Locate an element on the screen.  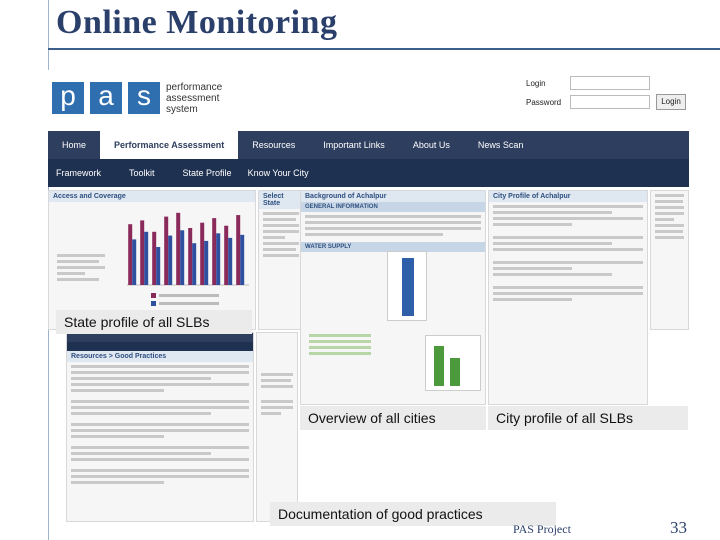
access-coverage-heading: Access and Coverage is located at coordinates (152, 196).